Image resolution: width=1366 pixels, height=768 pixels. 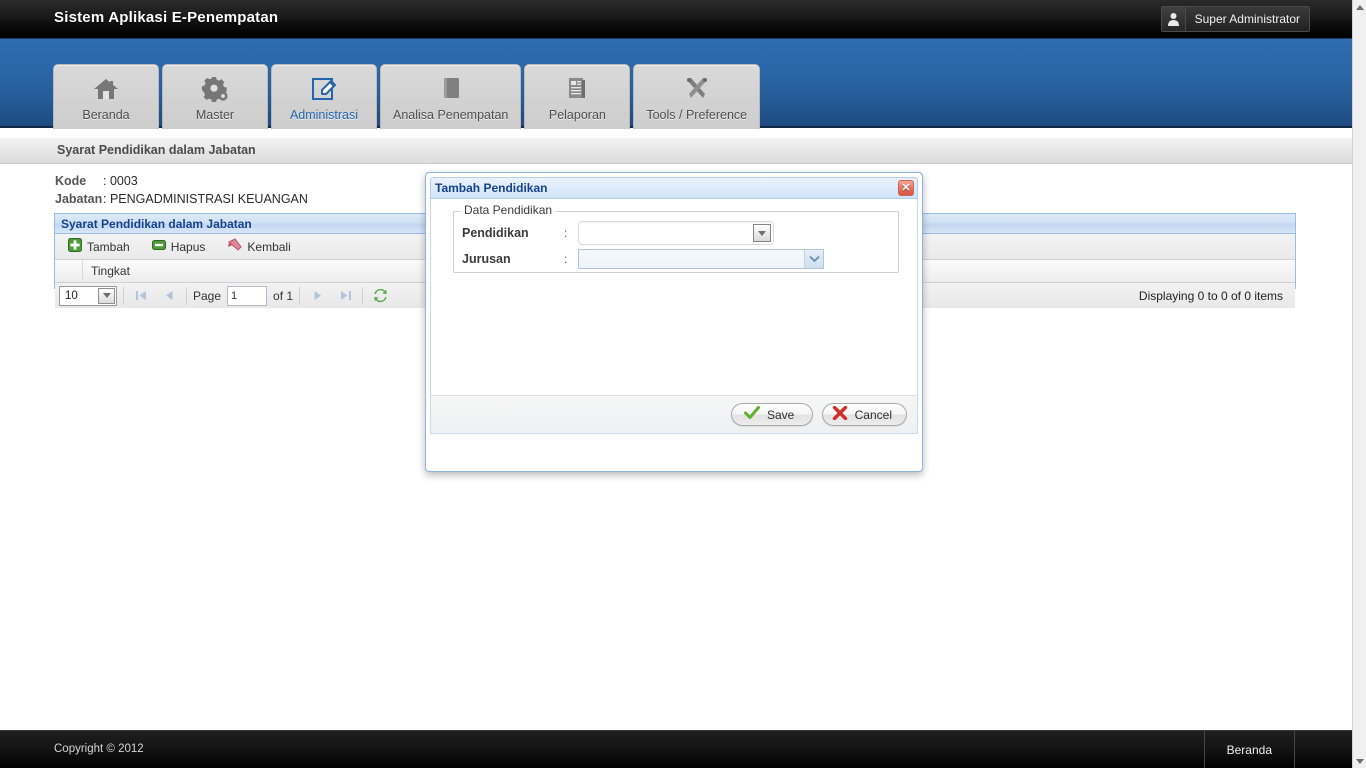 I want to click on dialog-footer: Save Cancel, so click(x=674, y=414).